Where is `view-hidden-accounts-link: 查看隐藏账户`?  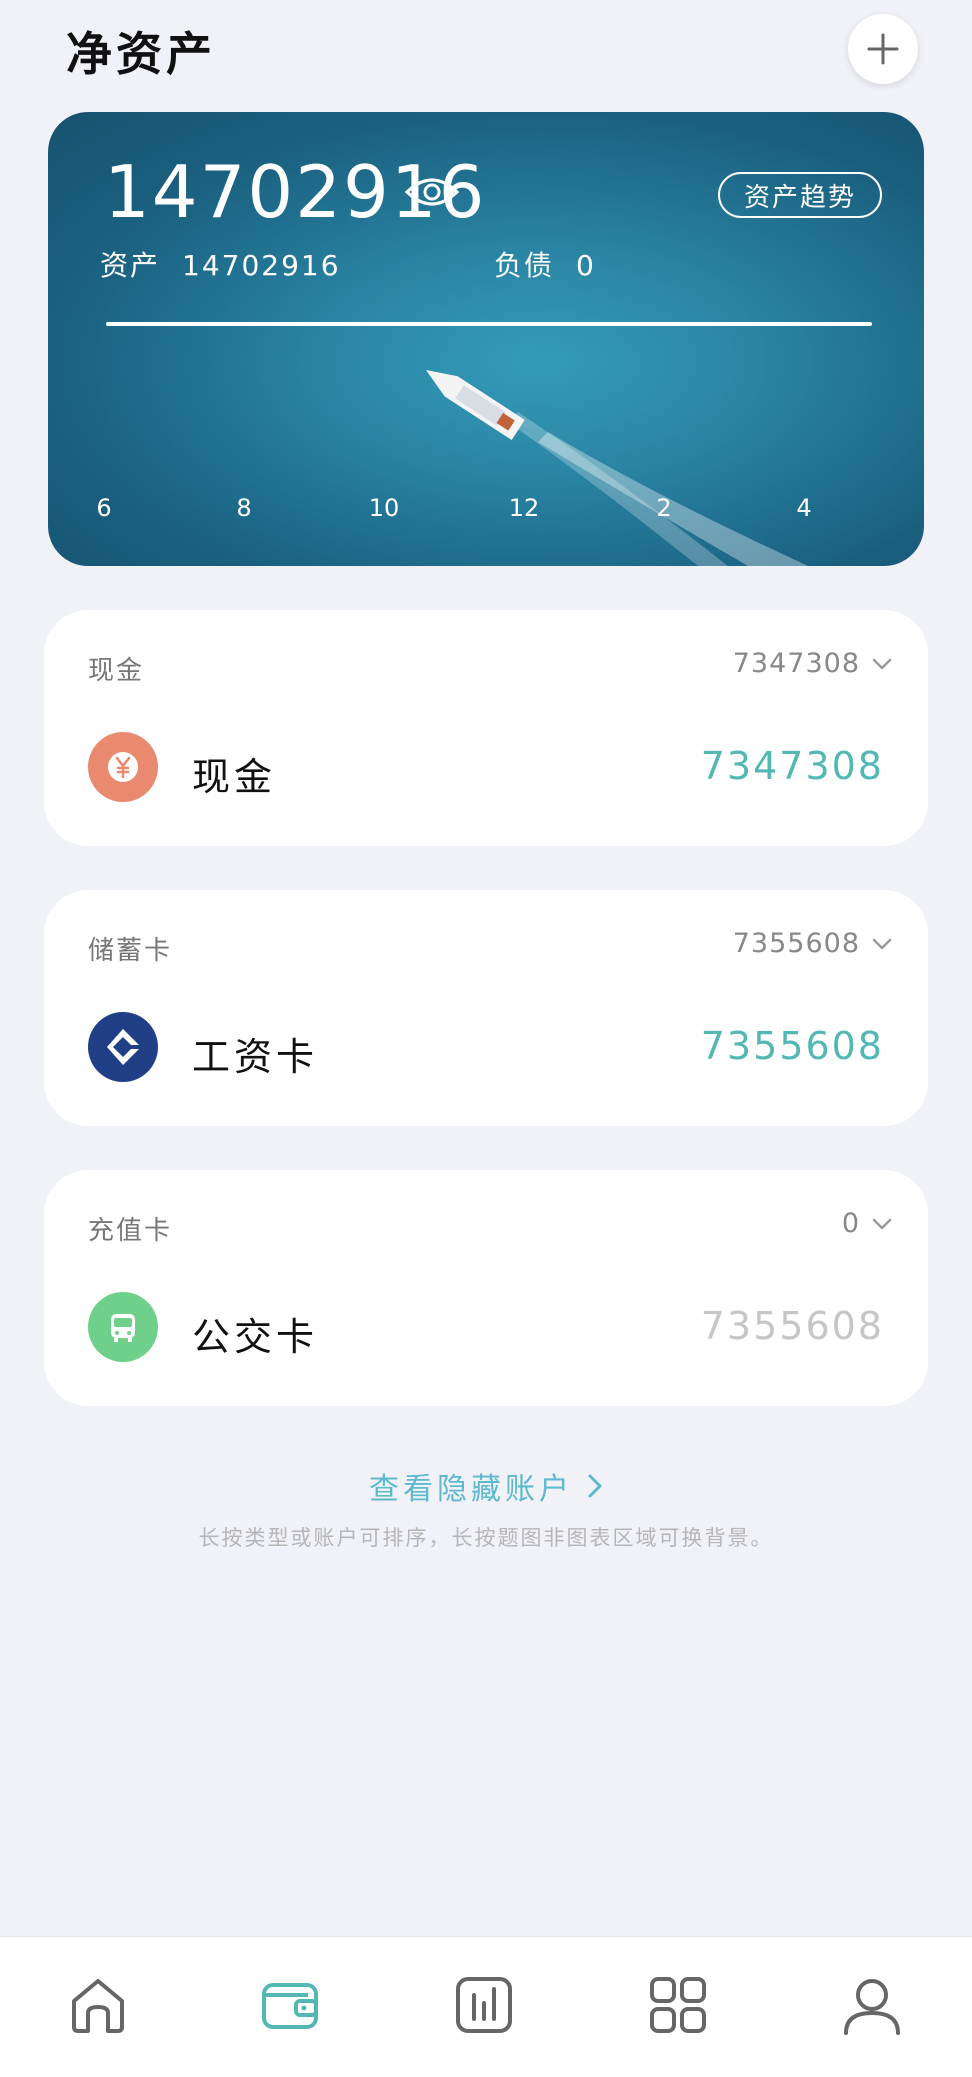 view-hidden-accounts-link: 查看隐藏账户 is located at coordinates (486, 1486).